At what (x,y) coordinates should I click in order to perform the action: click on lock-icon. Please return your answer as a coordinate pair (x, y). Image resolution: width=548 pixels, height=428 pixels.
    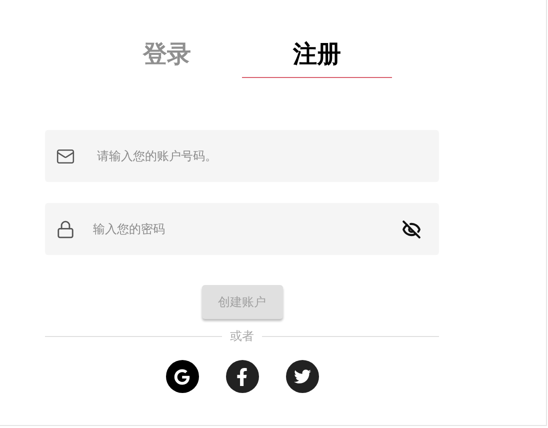
    Looking at the image, I should click on (65, 229).